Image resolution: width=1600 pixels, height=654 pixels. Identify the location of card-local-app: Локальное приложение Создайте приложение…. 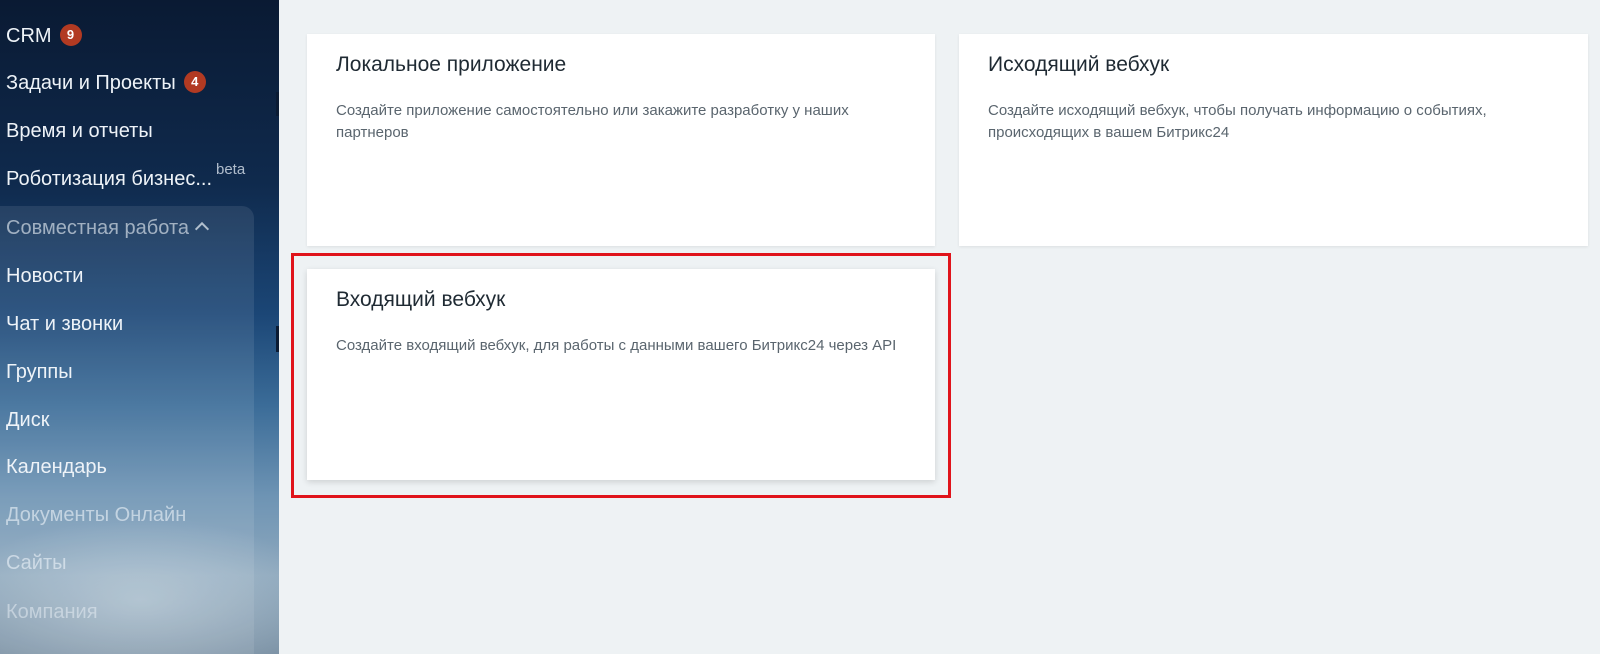
(621, 140).